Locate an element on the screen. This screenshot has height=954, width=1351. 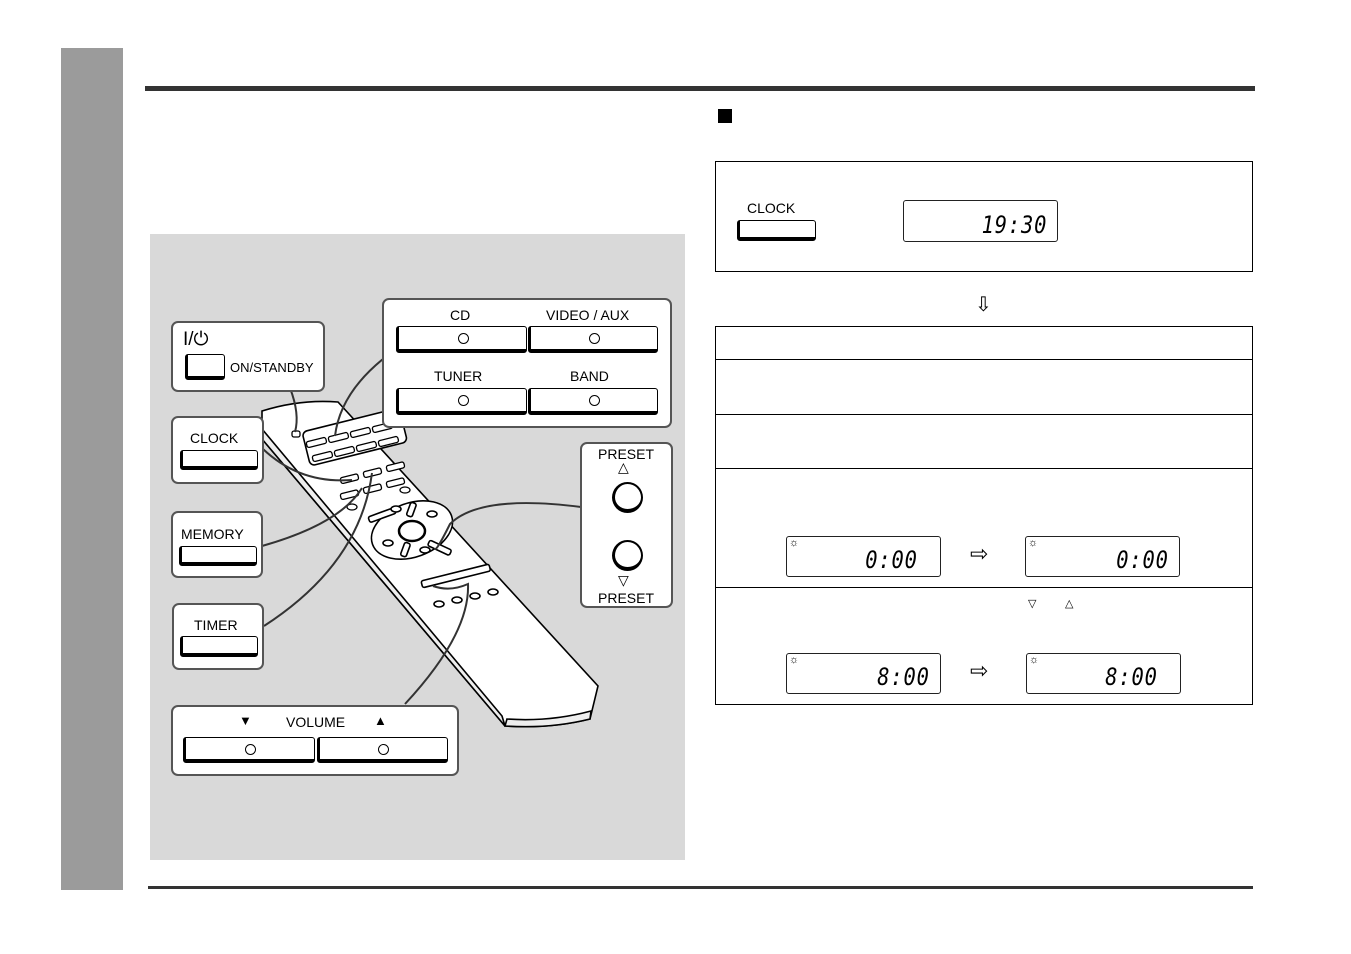
preset-down-label: PRESET is located at coordinates (626, 598).